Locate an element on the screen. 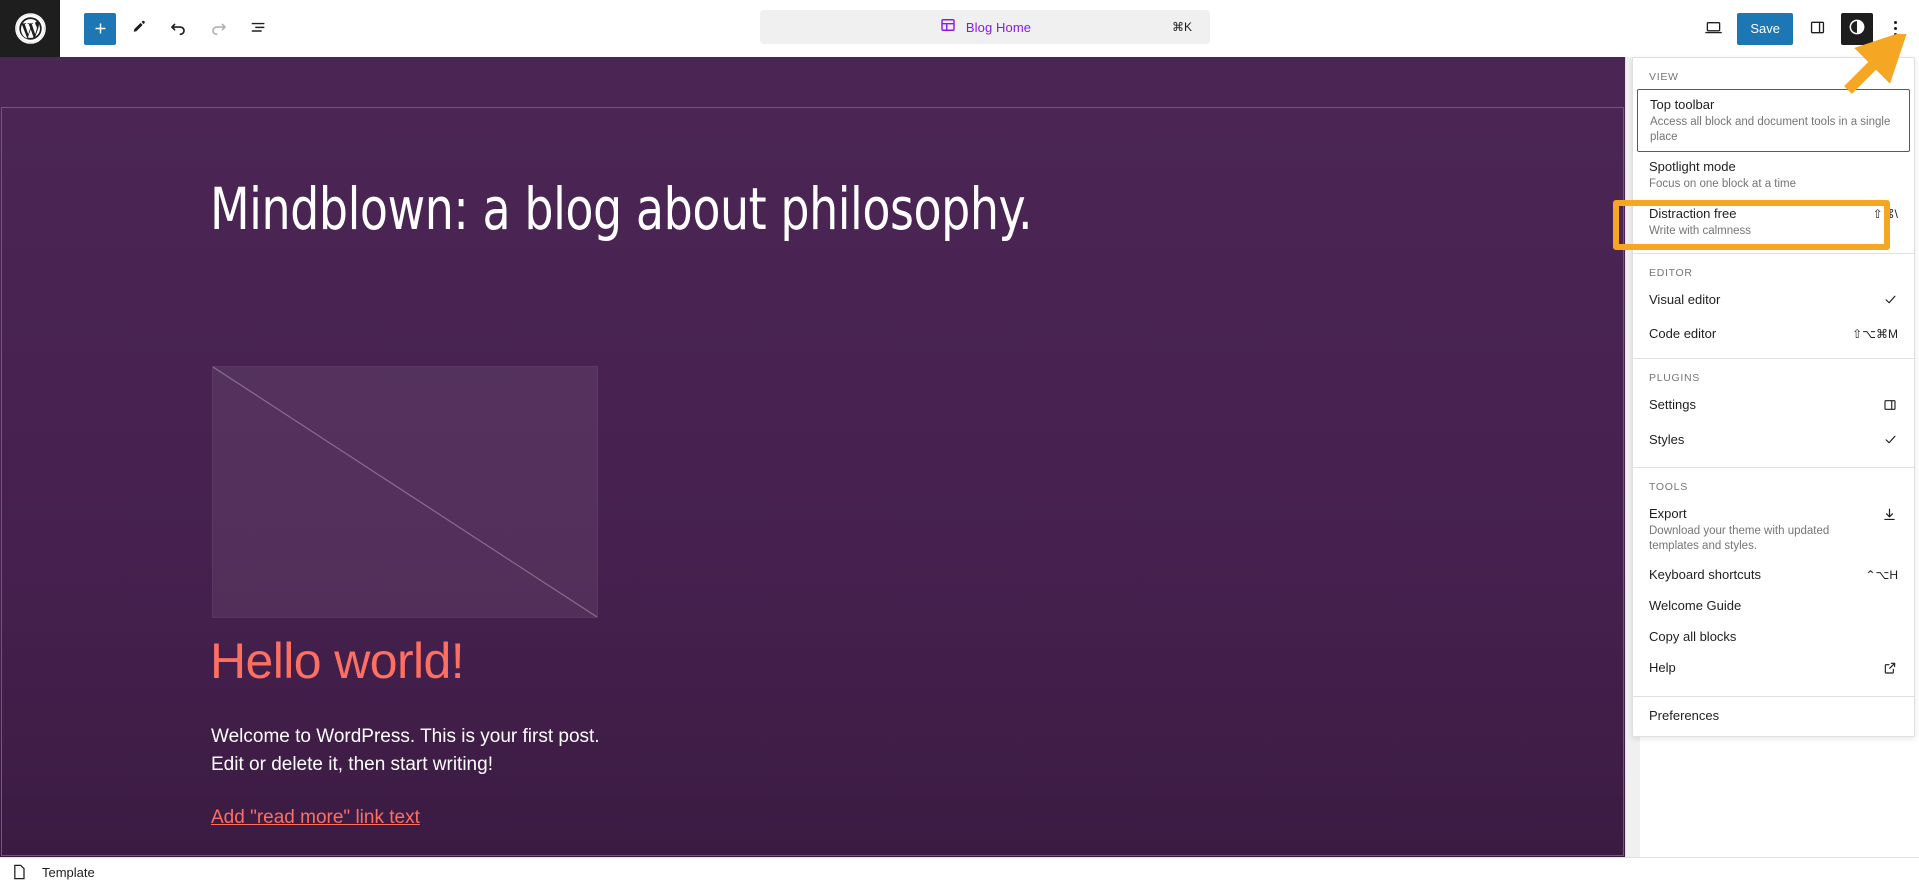  block-inserter-button is located at coordinates (100, 28).